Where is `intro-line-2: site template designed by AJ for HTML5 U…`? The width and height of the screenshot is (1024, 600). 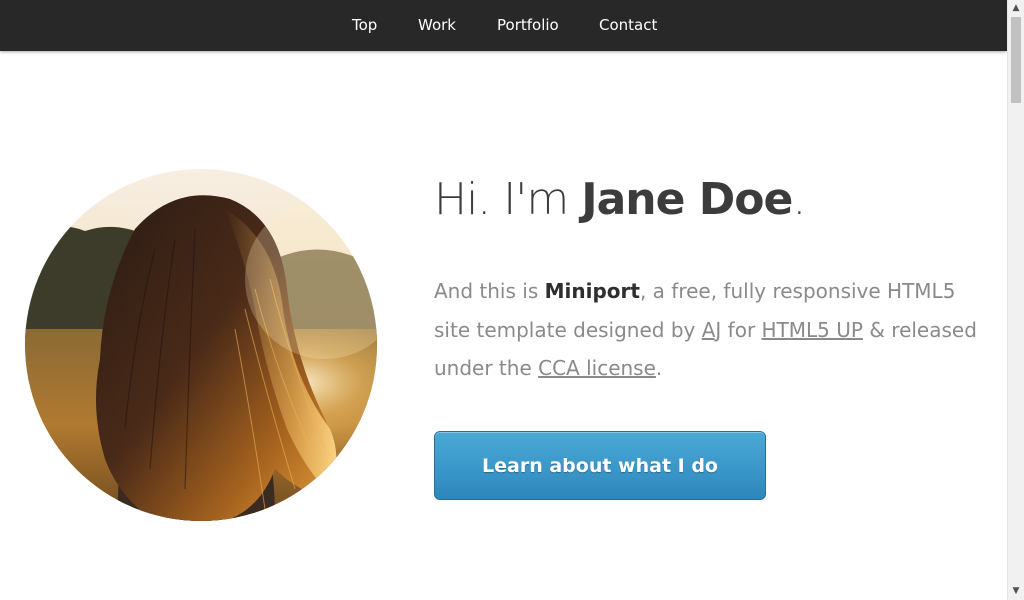 intro-line-2: site template designed by AJ for HTML5 U… is located at coordinates (714, 330).